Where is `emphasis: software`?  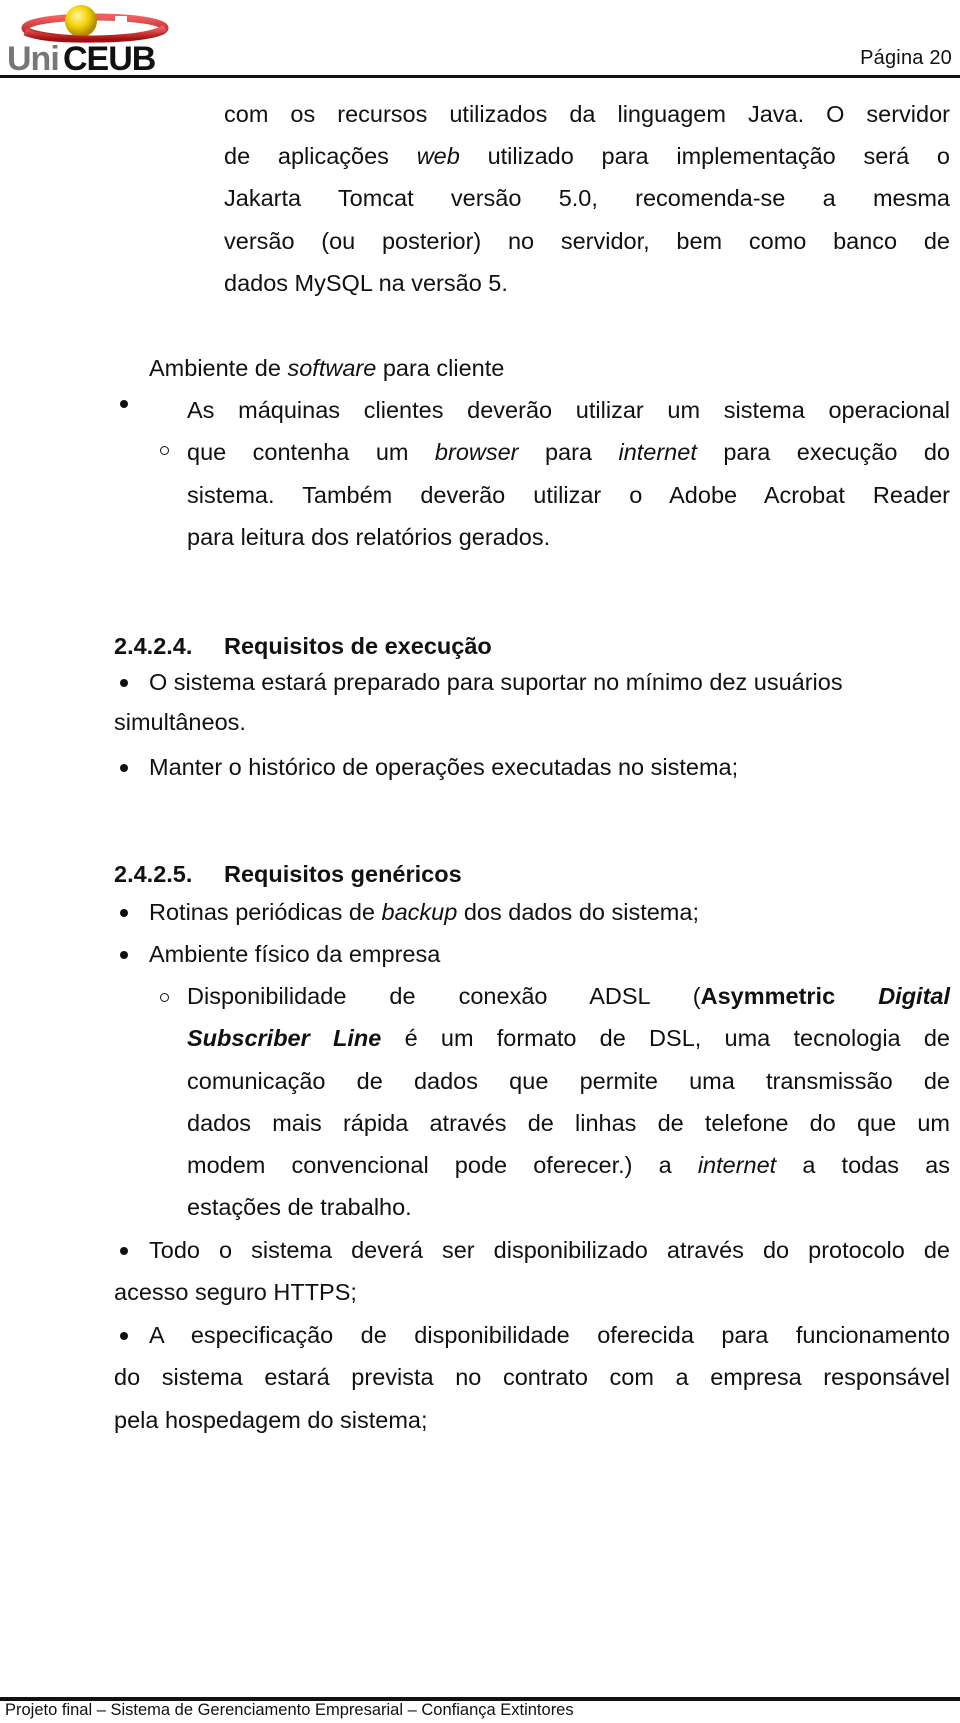 emphasis: software is located at coordinates (332, 368).